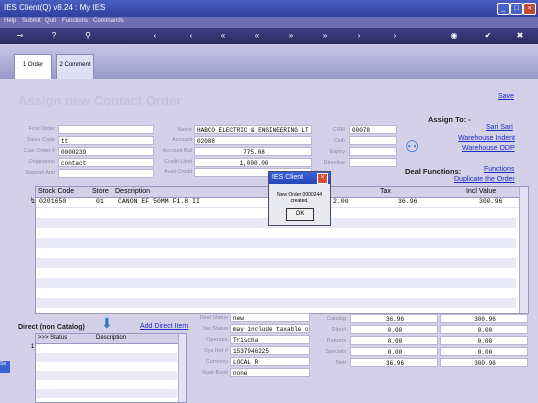  I want to click on functions-link: Functions, so click(499, 169).